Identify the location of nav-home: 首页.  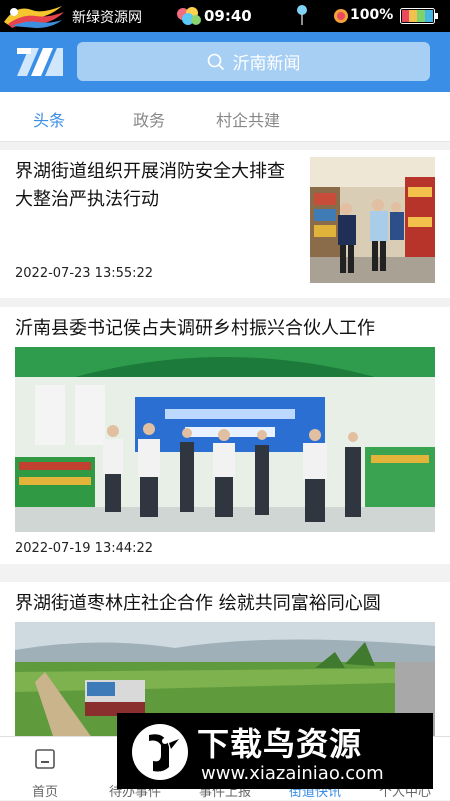
(45, 769).